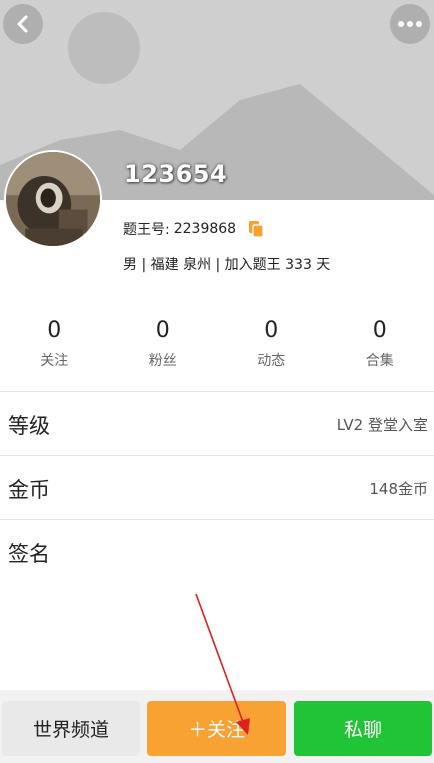  What do you see at coordinates (217, 487) in the screenshot?
I see `coins-row: 金币 148金币` at bounding box center [217, 487].